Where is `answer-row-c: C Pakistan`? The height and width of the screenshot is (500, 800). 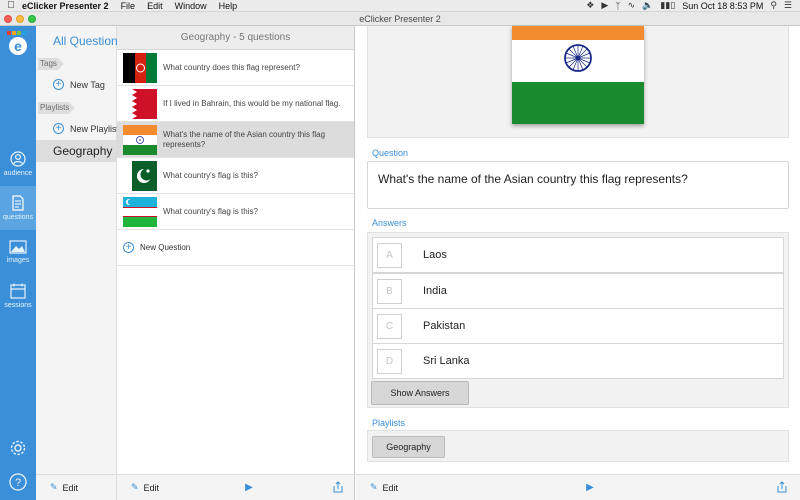 answer-row-c: C Pakistan is located at coordinates (578, 326).